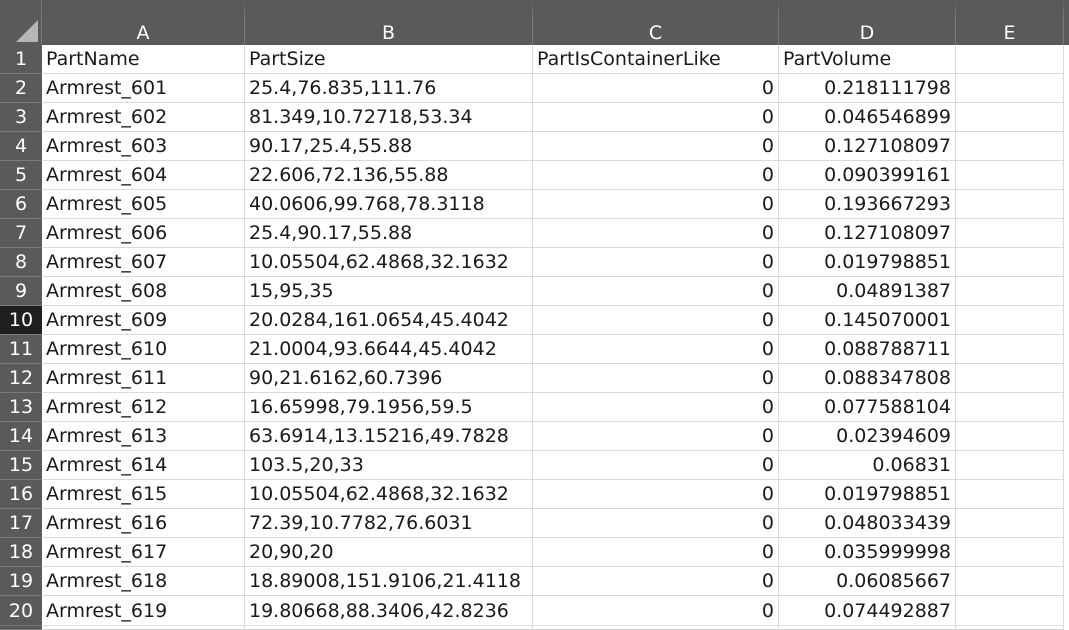  I want to click on cell-partvolume: 0.04891387, so click(867, 291).